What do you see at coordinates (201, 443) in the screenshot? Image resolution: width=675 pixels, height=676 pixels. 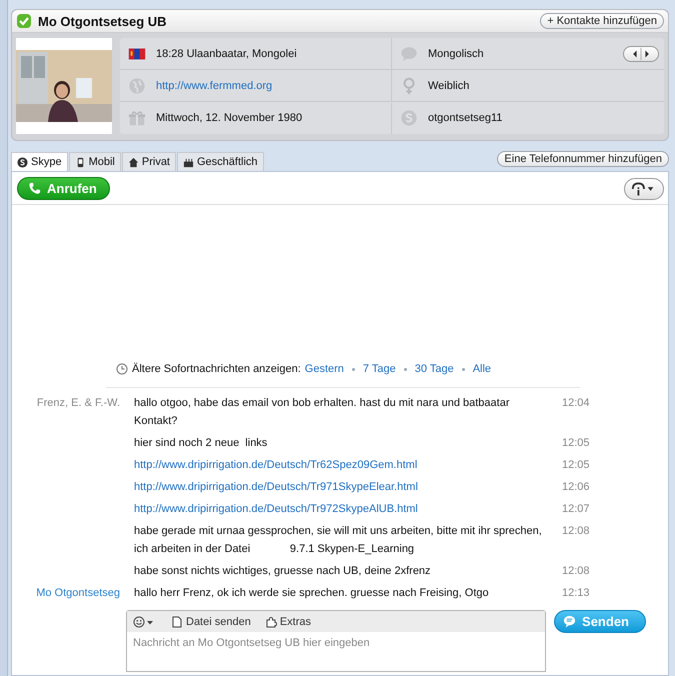 I see `message-text: hier sind noch 2 neue links` at bounding box center [201, 443].